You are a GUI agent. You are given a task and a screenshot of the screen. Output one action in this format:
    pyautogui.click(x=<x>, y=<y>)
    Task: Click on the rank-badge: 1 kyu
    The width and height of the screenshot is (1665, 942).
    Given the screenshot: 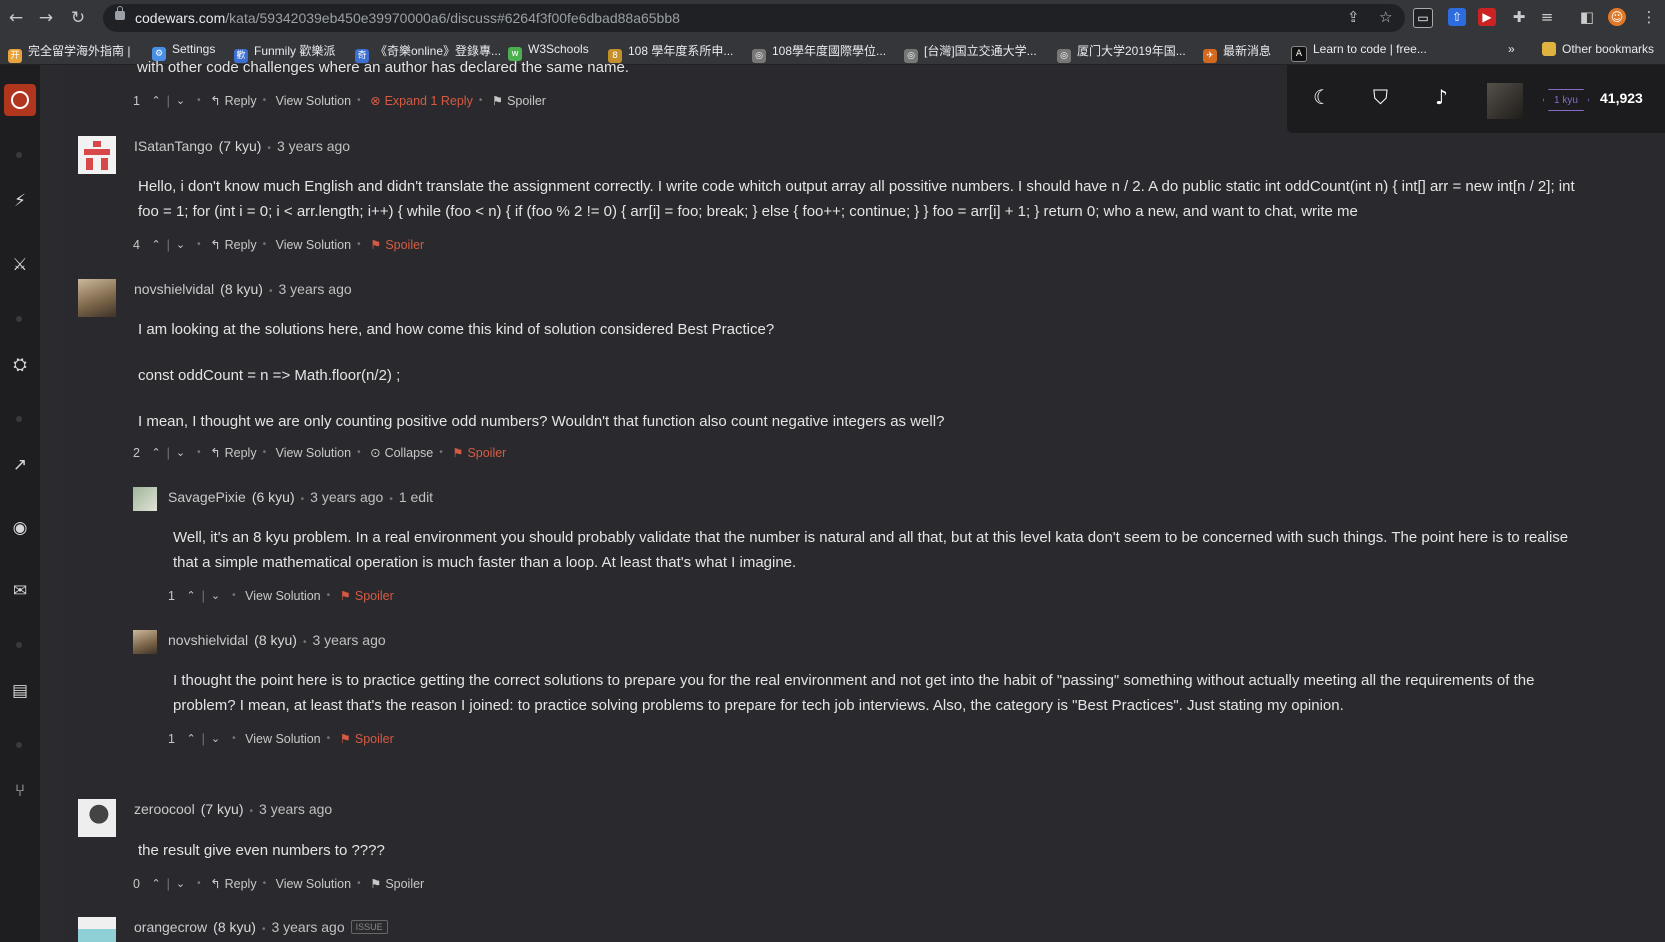 What is the action you would take?
    pyautogui.click(x=1566, y=100)
    